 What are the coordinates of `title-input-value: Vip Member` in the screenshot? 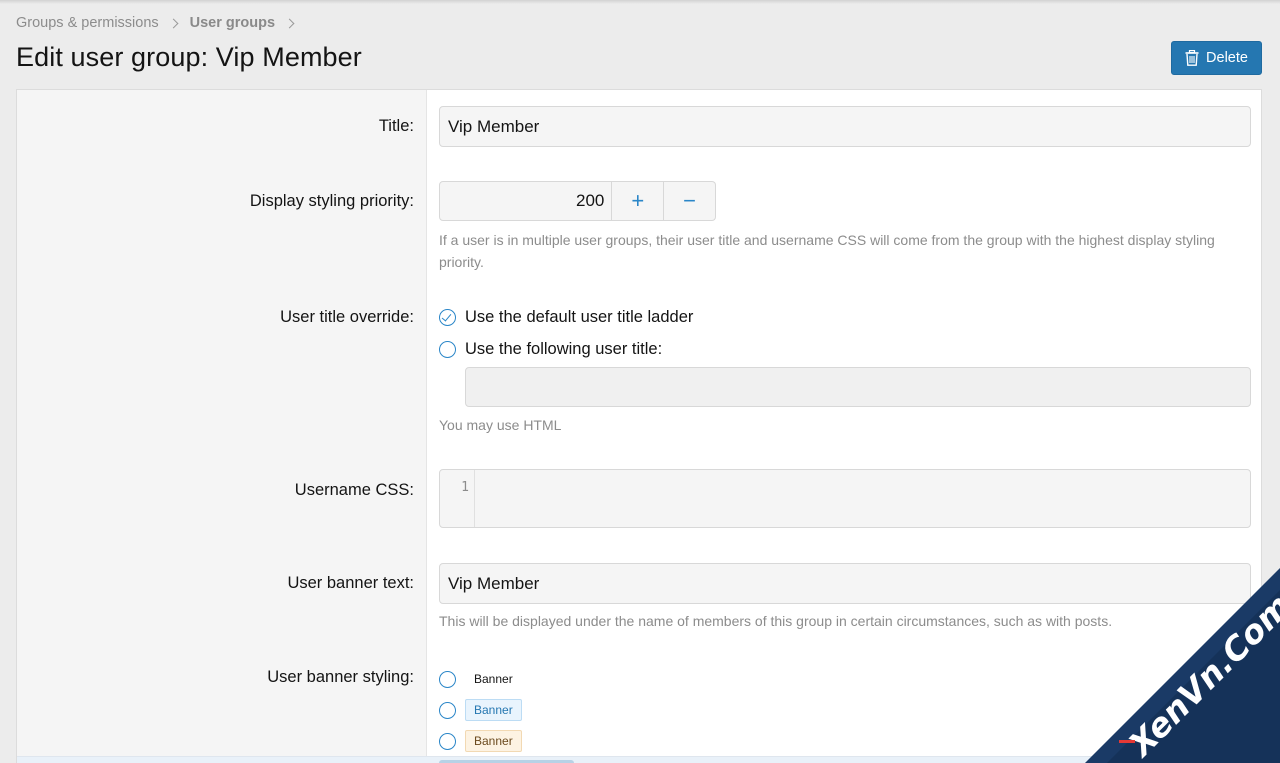 It's located at (494, 126).